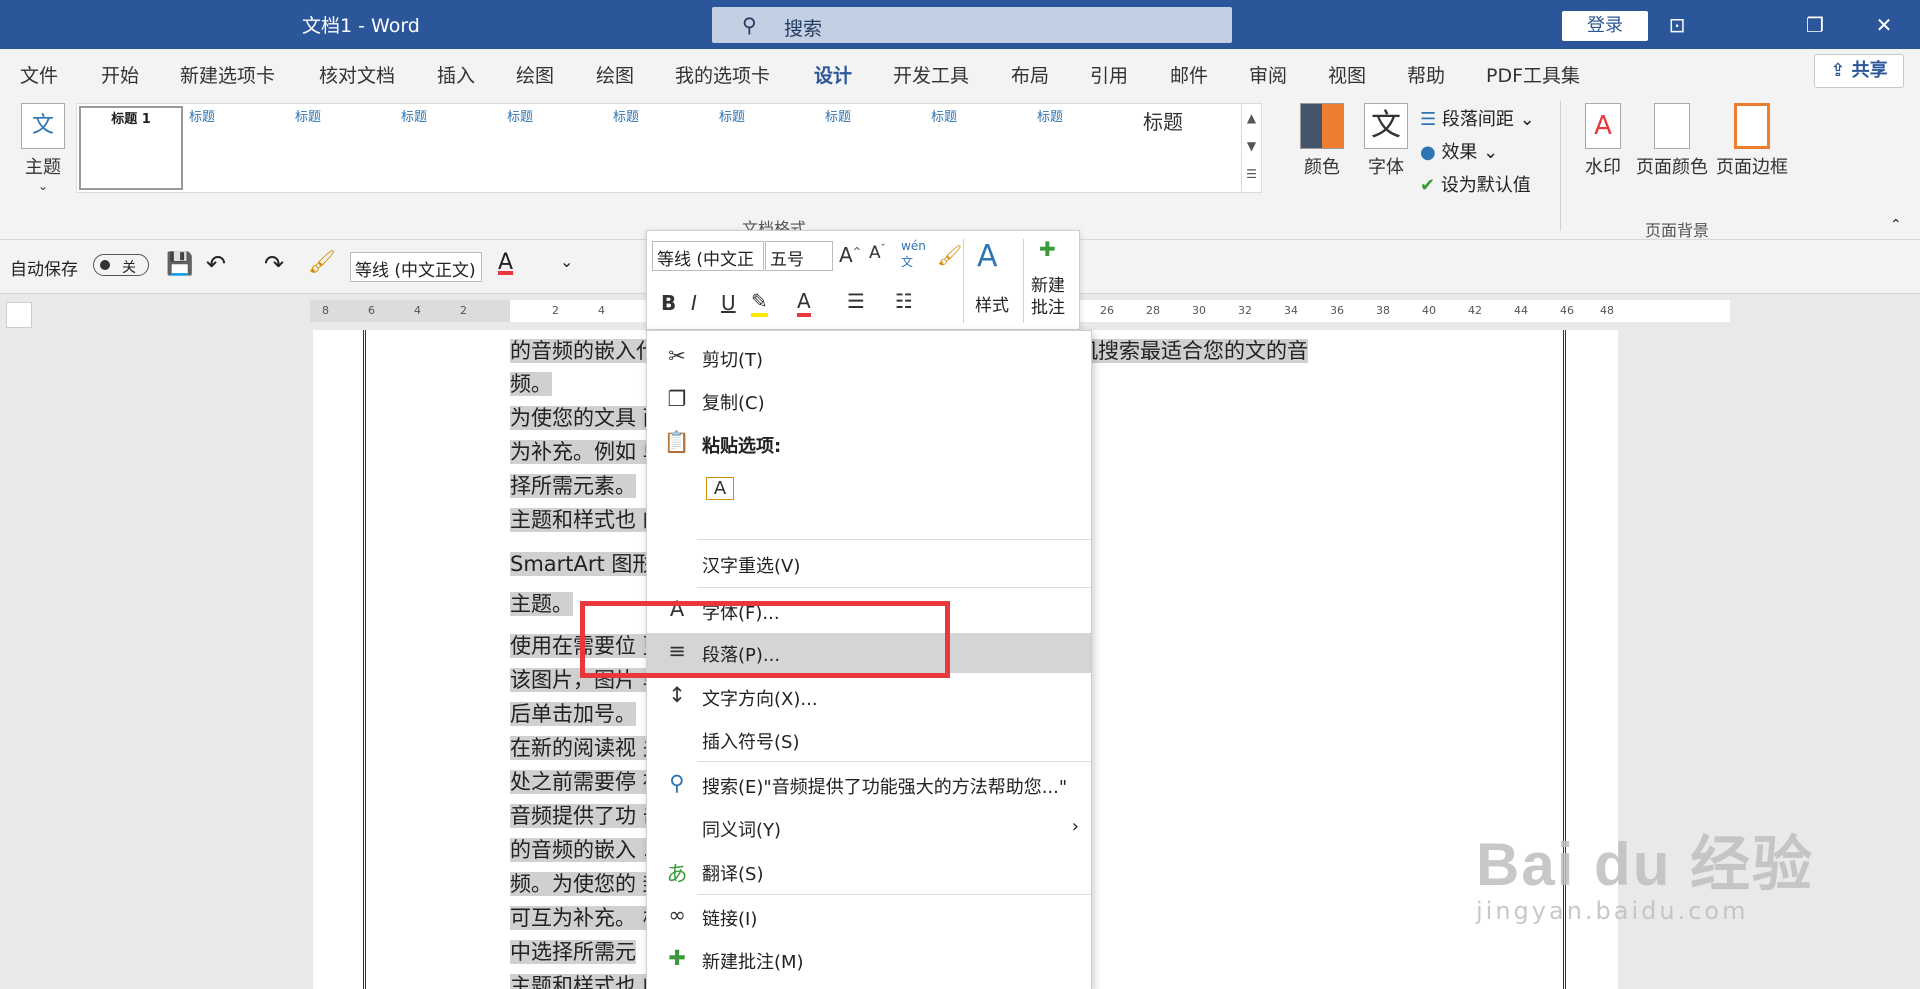  What do you see at coordinates (987, 256) in the screenshot?
I see `styles-icon: A` at bounding box center [987, 256].